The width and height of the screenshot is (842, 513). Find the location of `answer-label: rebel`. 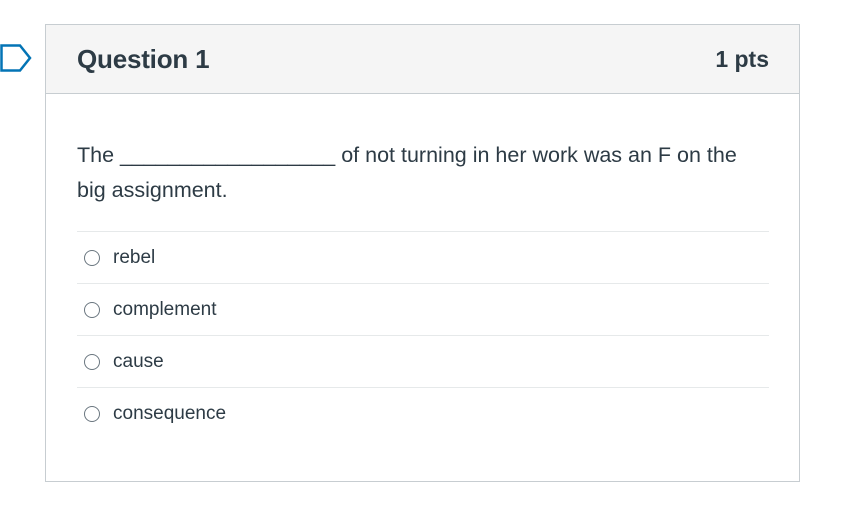

answer-label: rebel is located at coordinates (134, 257).